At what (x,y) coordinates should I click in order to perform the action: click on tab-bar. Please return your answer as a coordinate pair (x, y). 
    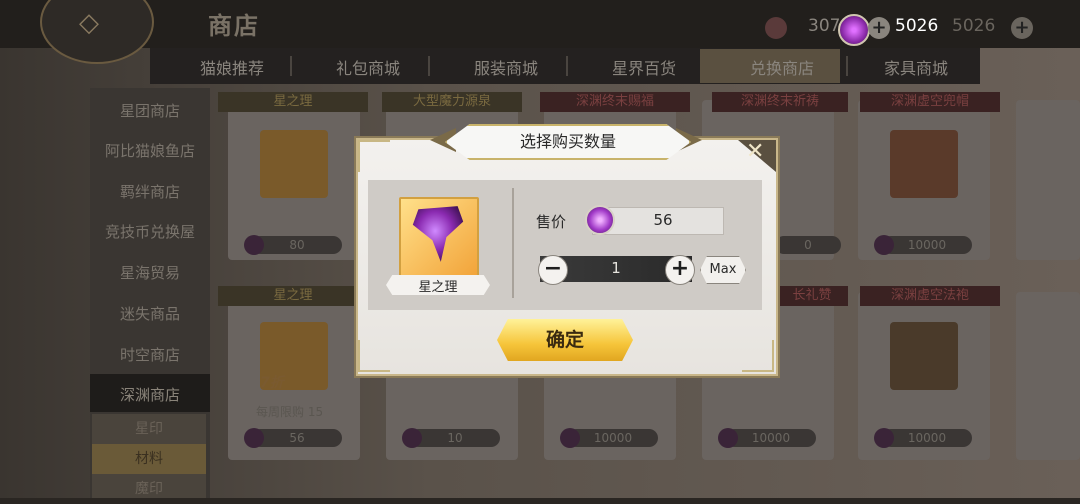
    Looking at the image, I should click on (565, 66).